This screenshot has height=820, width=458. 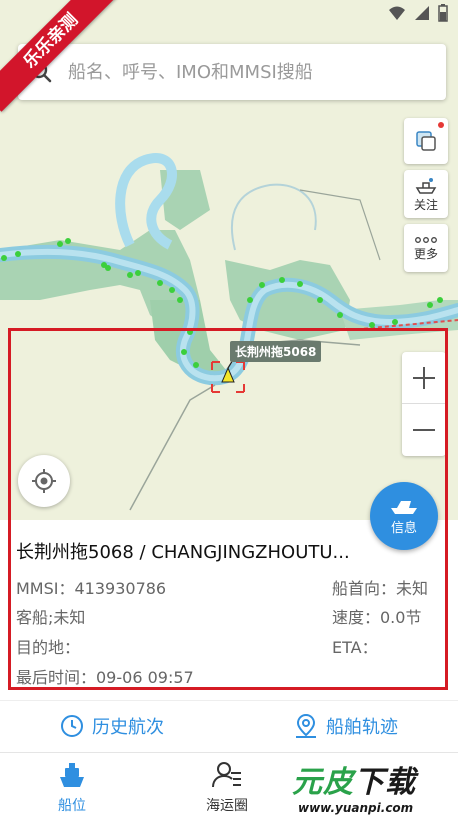 I want to click on status-icons, so click(x=418, y=13).